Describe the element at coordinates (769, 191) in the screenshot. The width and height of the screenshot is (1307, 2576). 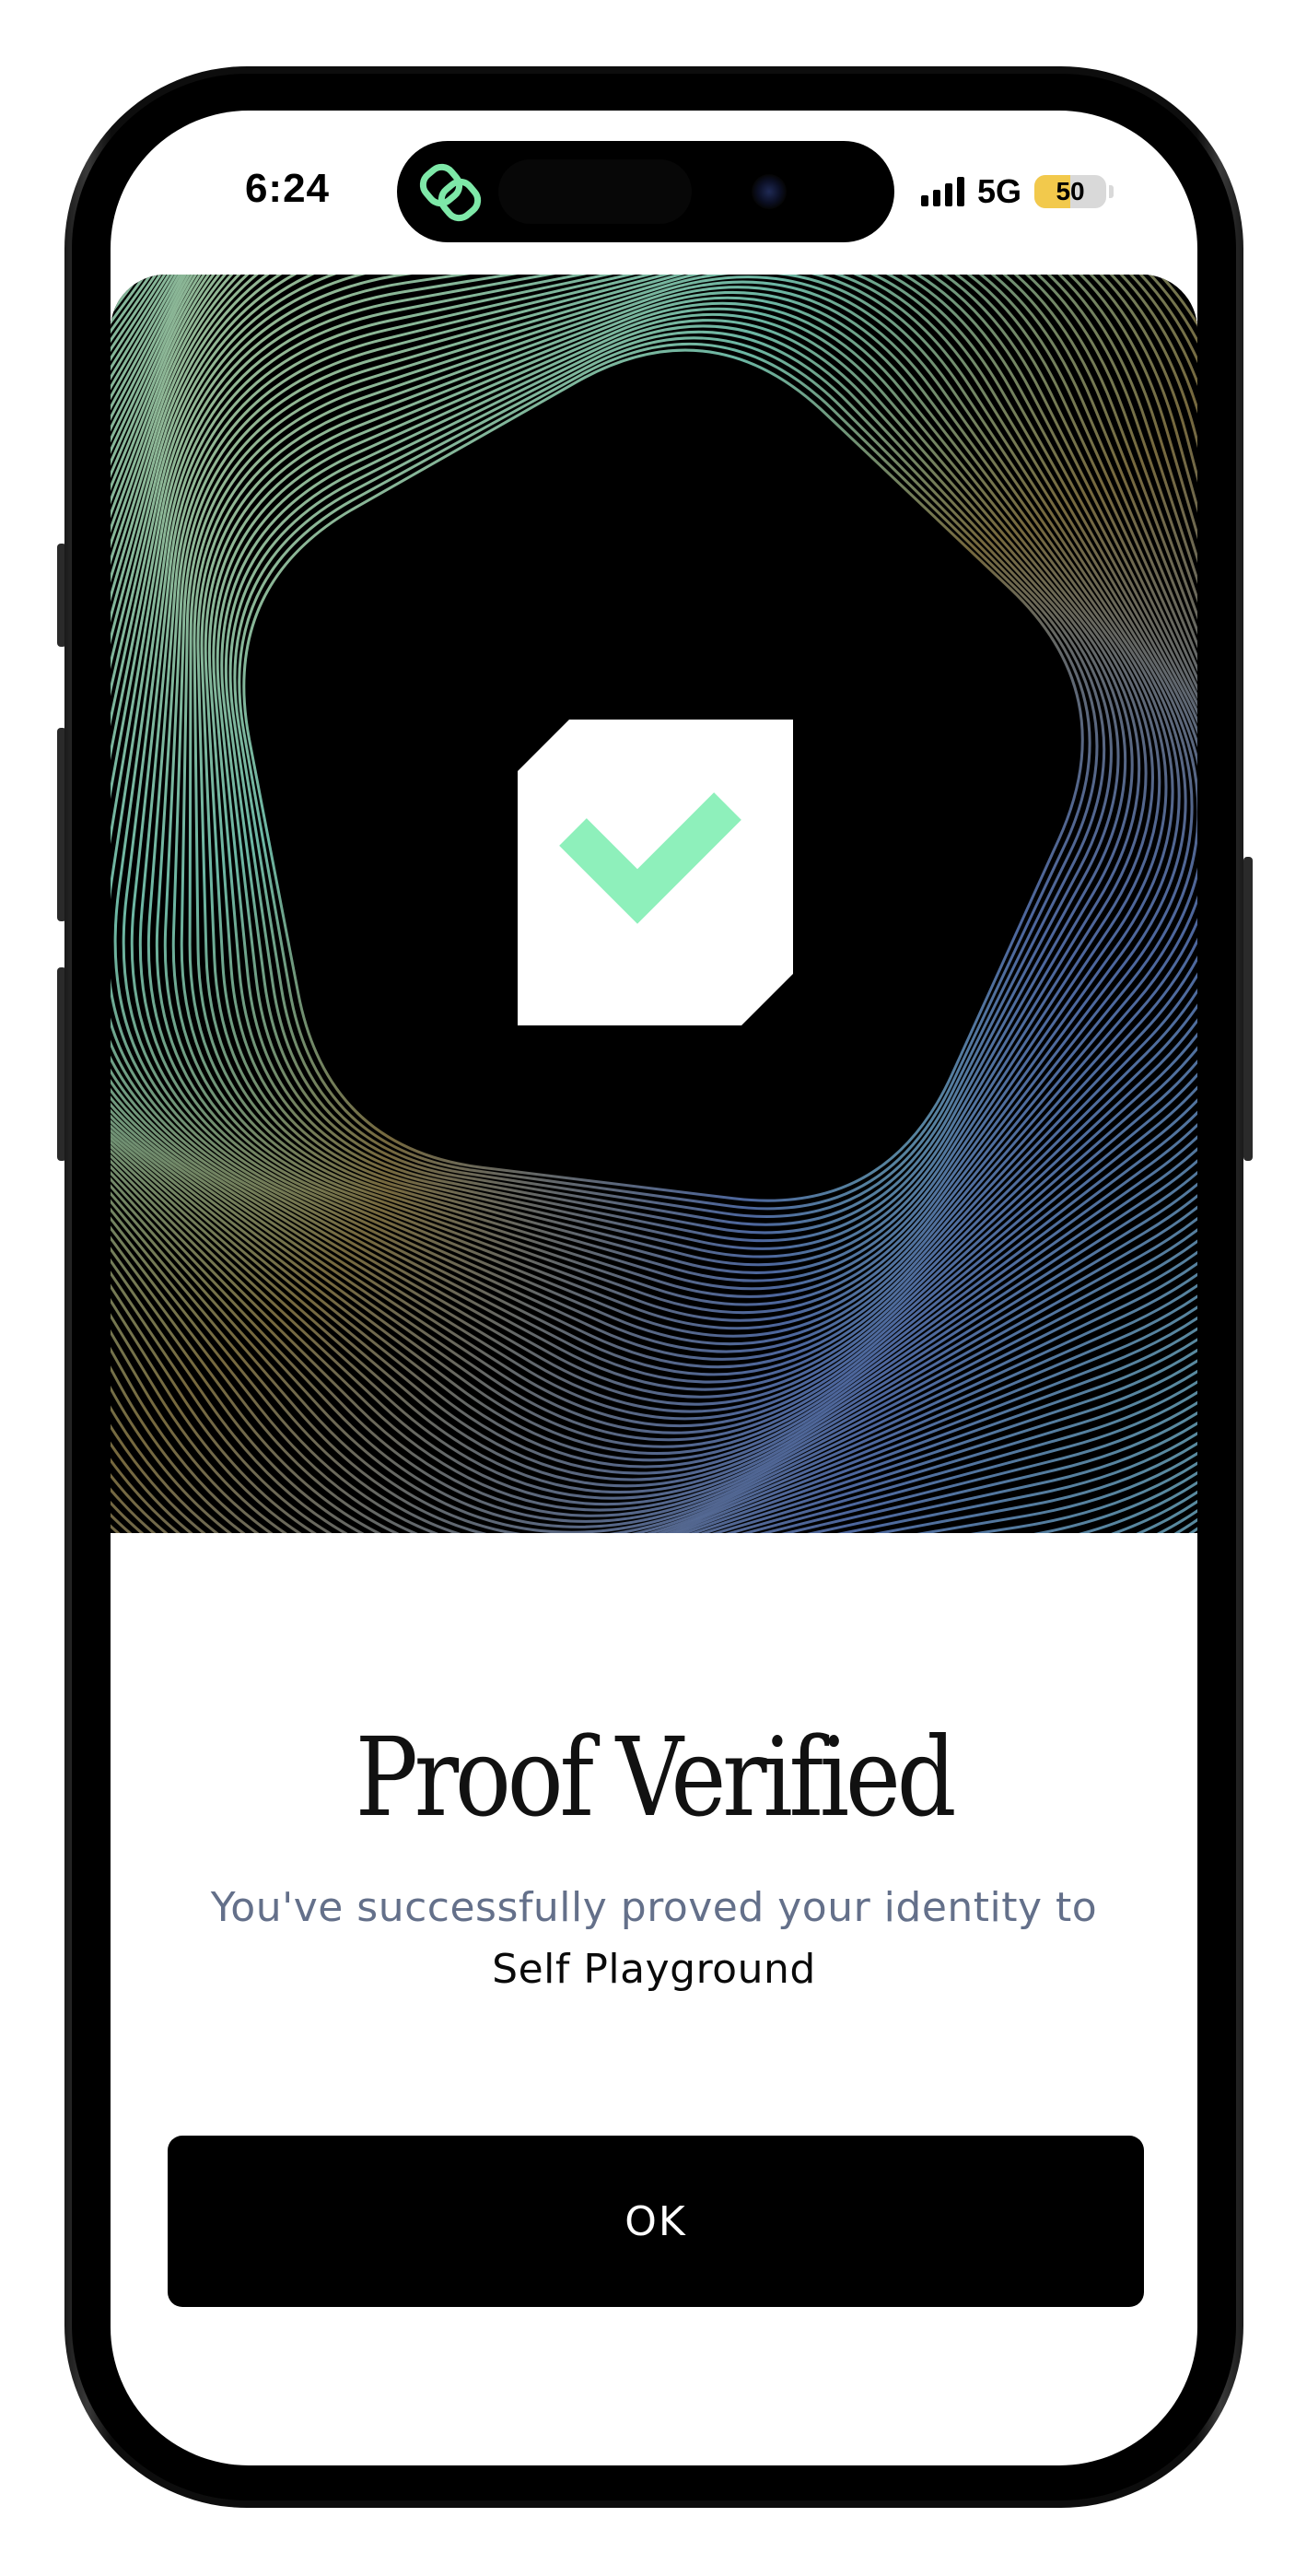
I see `front-camera` at that location.